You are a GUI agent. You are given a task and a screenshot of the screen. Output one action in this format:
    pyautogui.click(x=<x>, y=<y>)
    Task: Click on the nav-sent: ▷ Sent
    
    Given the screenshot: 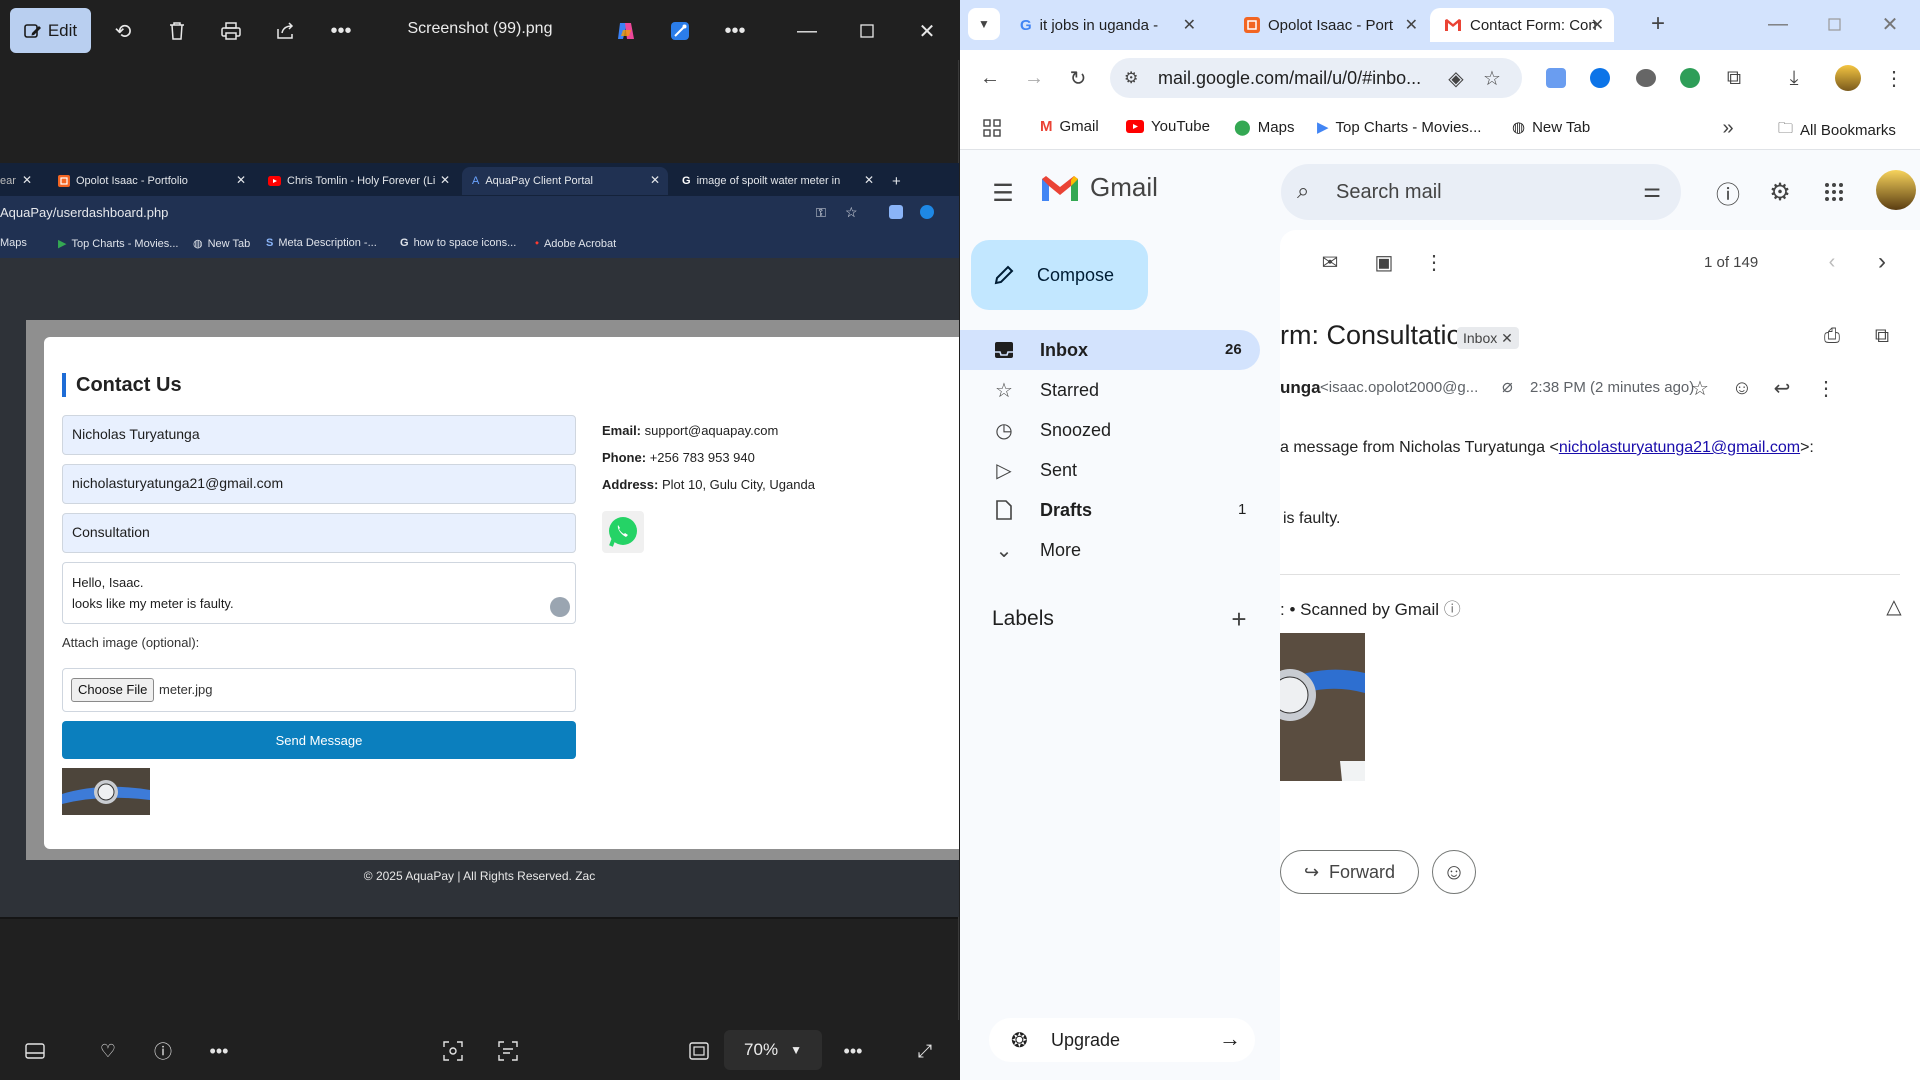 What is the action you would take?
    pyautogui.click(x=1110, y=470)
    